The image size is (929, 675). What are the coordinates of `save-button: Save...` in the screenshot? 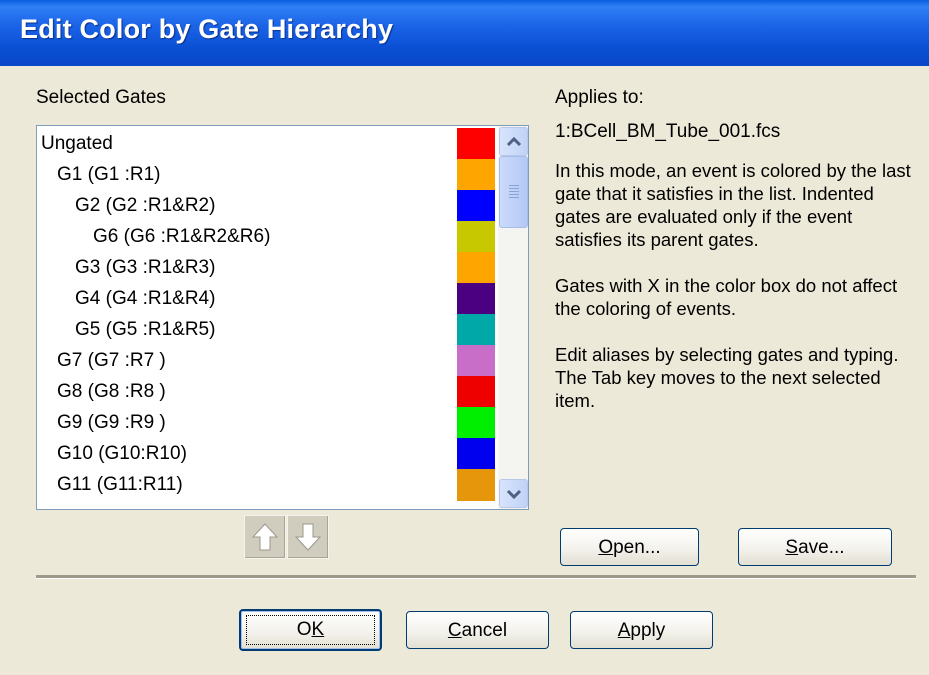 It's located at (815, 547).